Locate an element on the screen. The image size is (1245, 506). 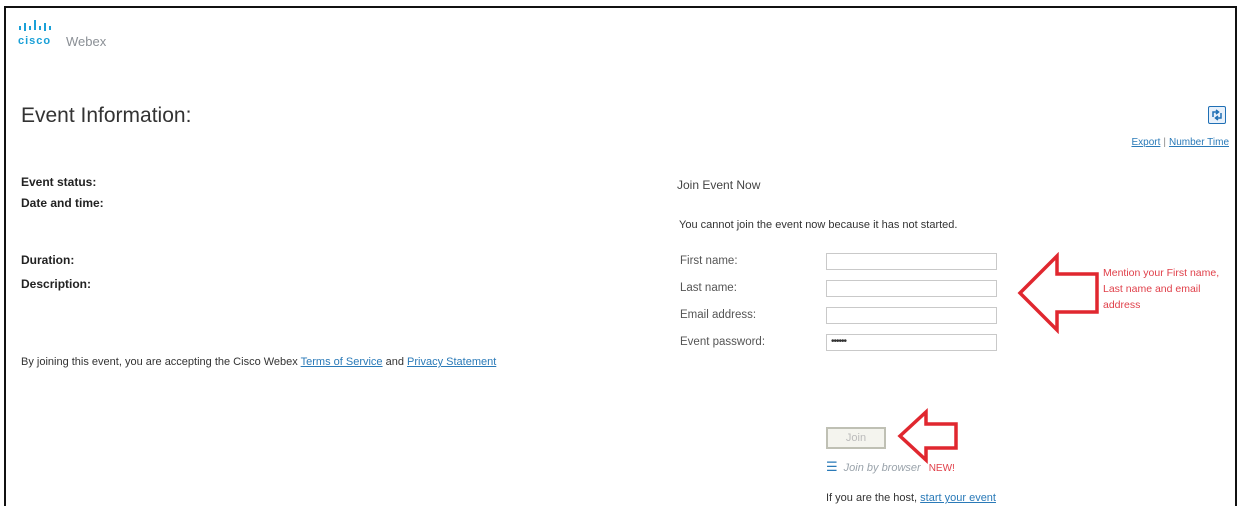
cisco-wordmark: cisco is located at coordinates (35, 41).